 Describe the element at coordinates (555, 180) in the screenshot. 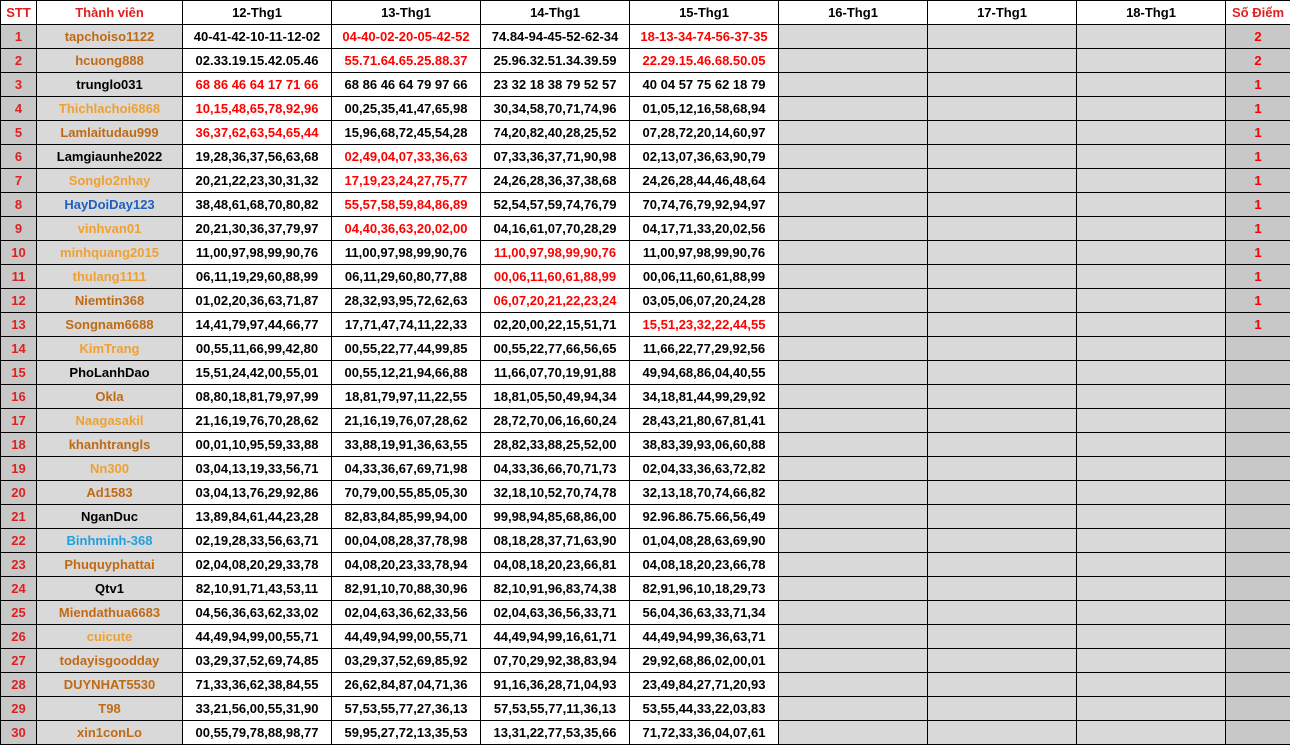

I see `prediction-cell: 24,26,28,36,37,38,68` at that location.